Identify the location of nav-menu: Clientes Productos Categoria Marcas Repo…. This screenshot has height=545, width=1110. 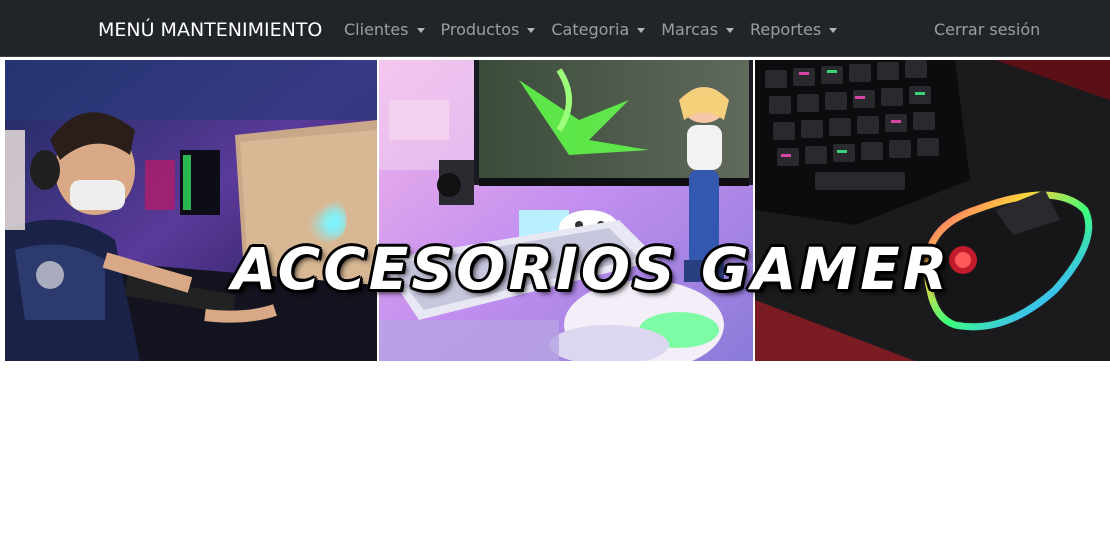
(598, 30).